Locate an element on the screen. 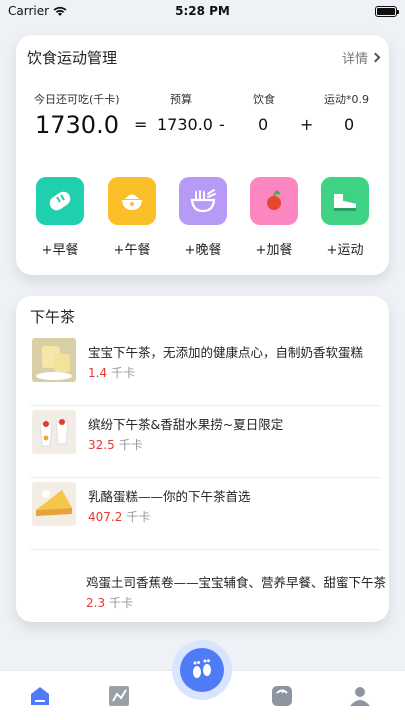 This screenshot has width=405, height=720. wifi-icon is located at coordinates (60, 11).